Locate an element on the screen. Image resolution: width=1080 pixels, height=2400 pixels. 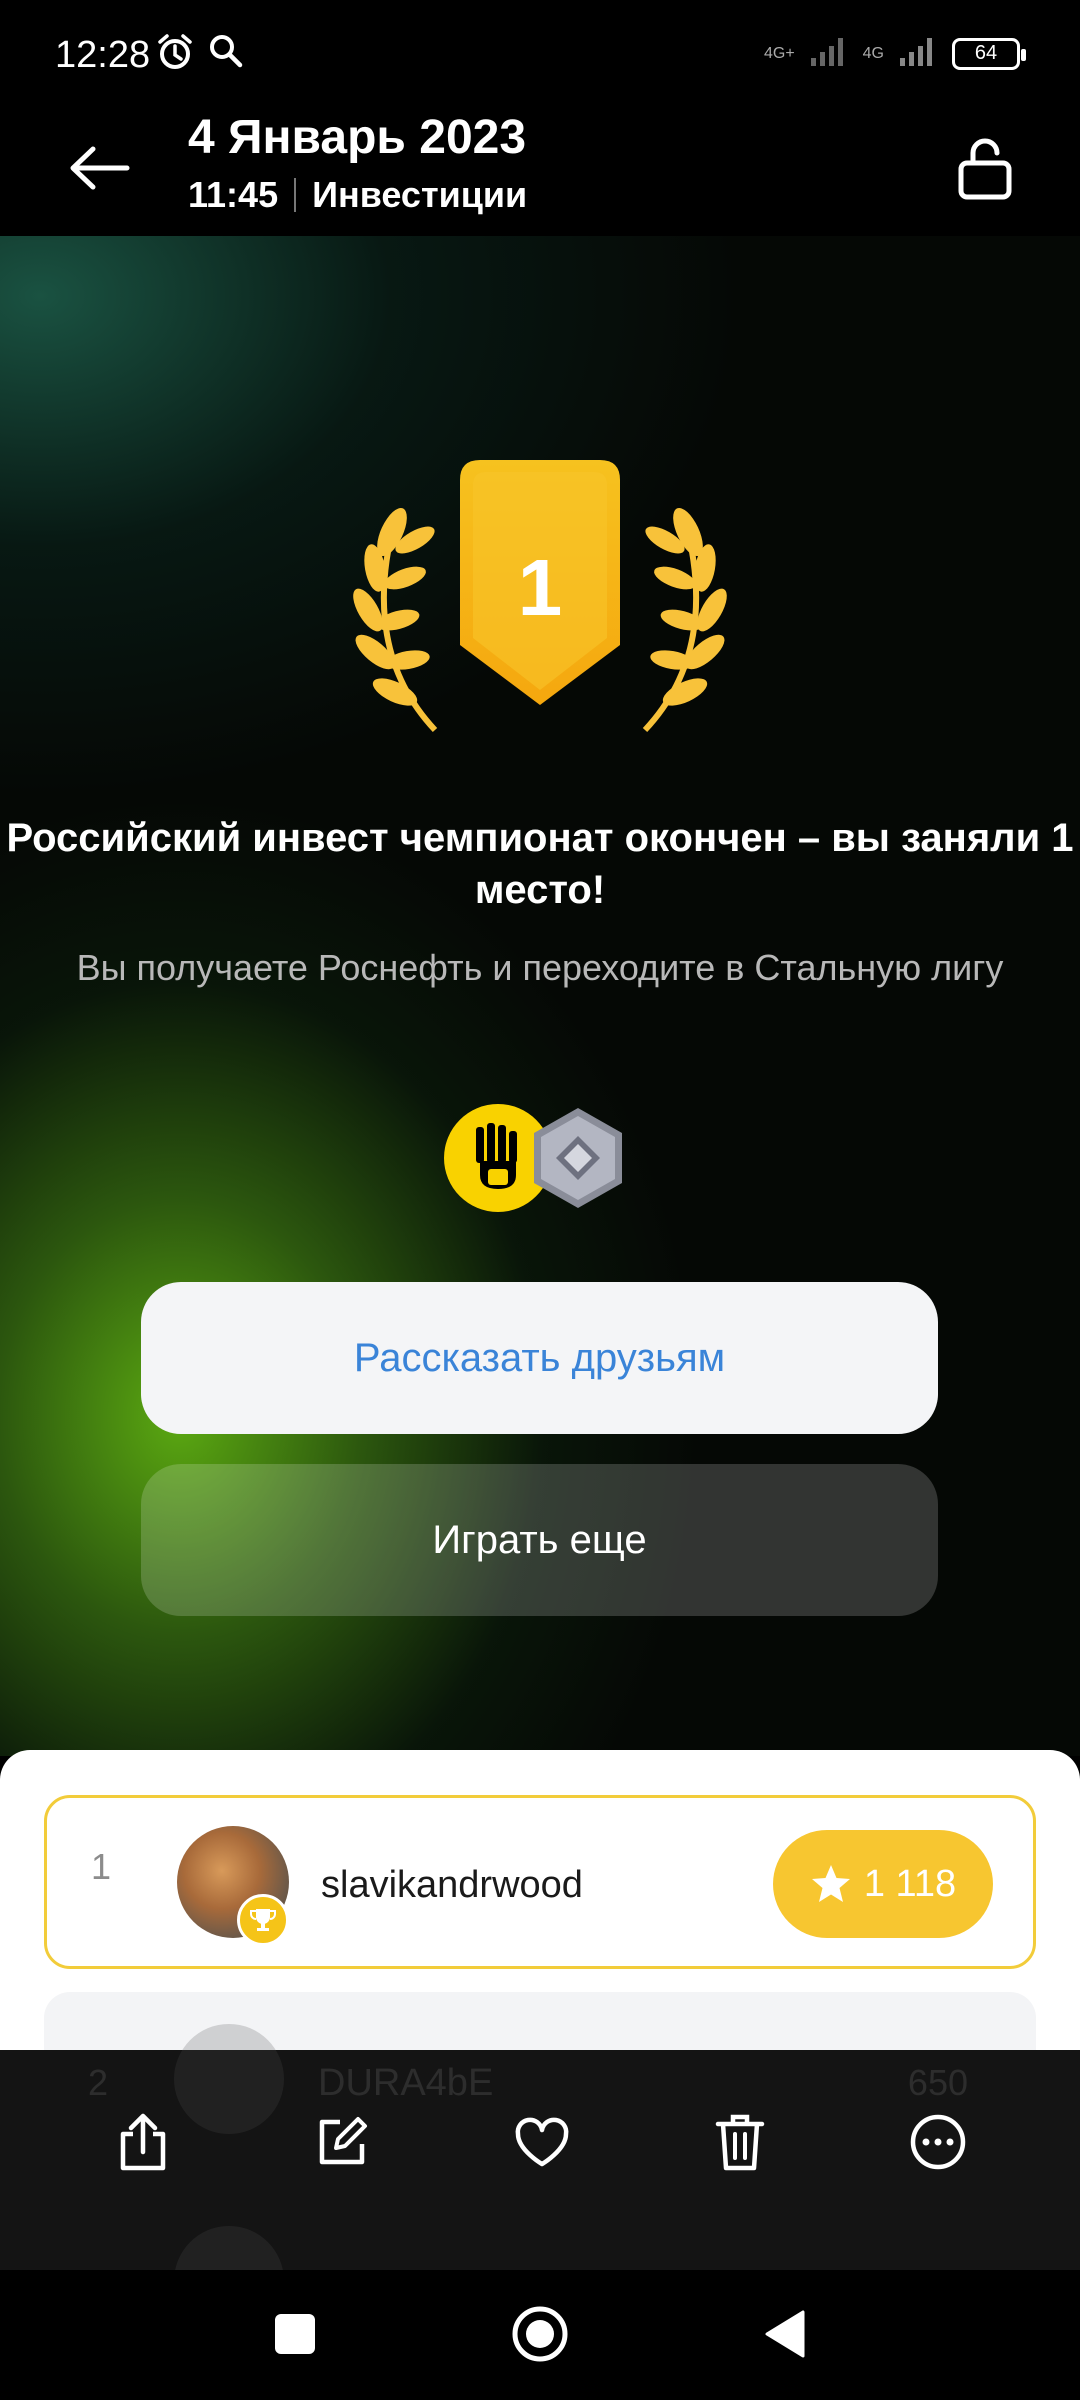
row-username: slavikandrwood is located at coordinates (452, 1885).